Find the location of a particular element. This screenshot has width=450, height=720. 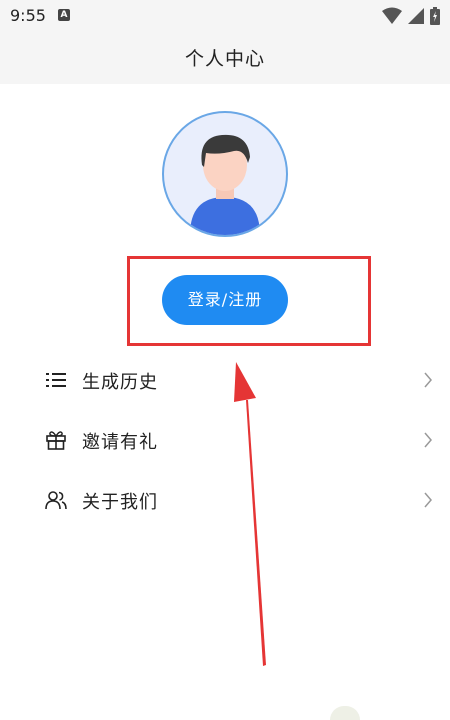

header: 个人中心 is located at coordinates (225, 58).